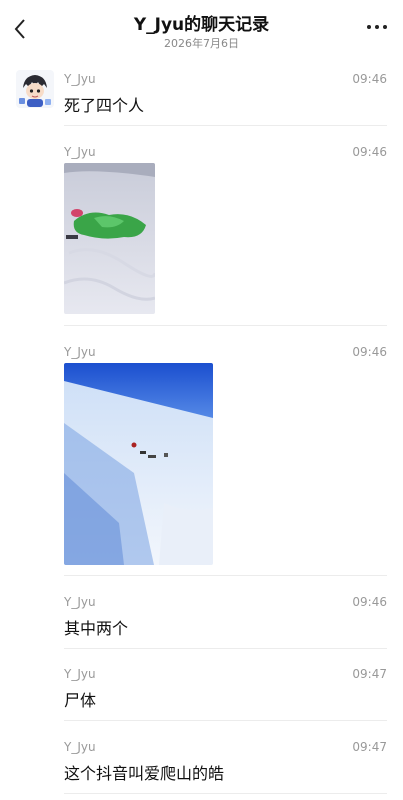 The height and width of the screenshot is (800, 403). I want to click on more-dots-icon, so click(377, 27).